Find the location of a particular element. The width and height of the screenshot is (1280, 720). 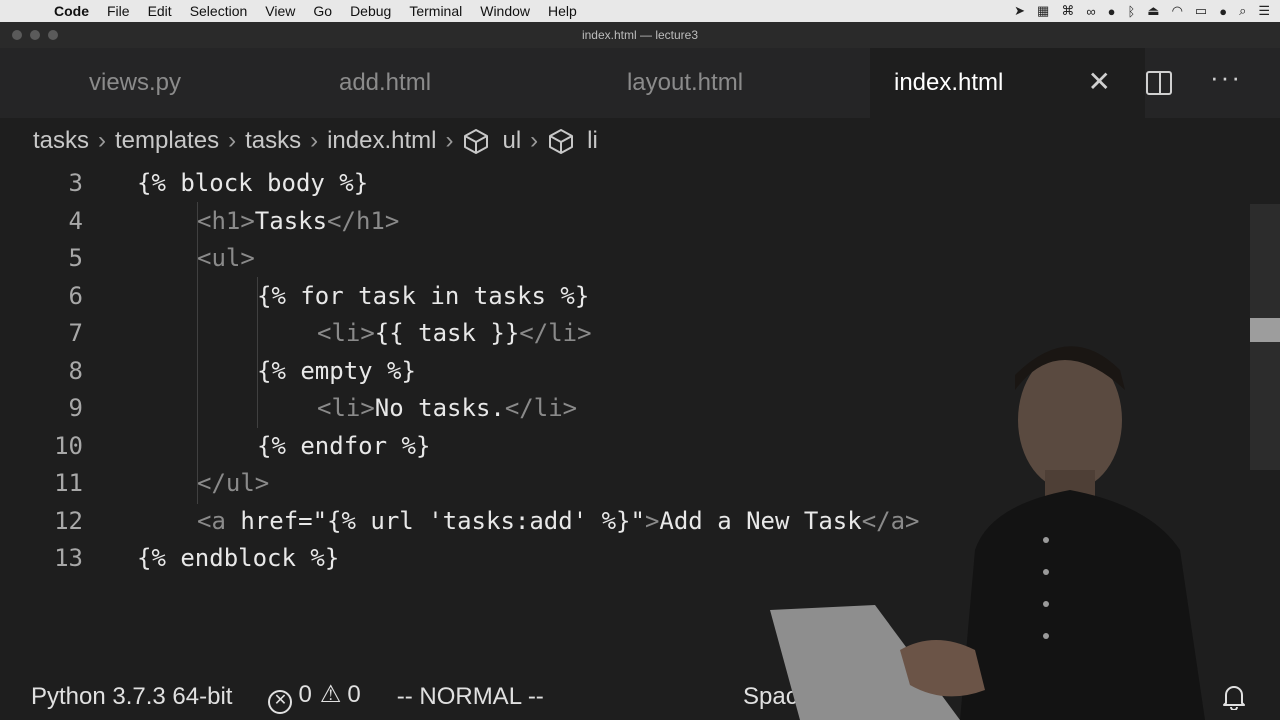

line-number: 13 is located at coordinates (68, 558).